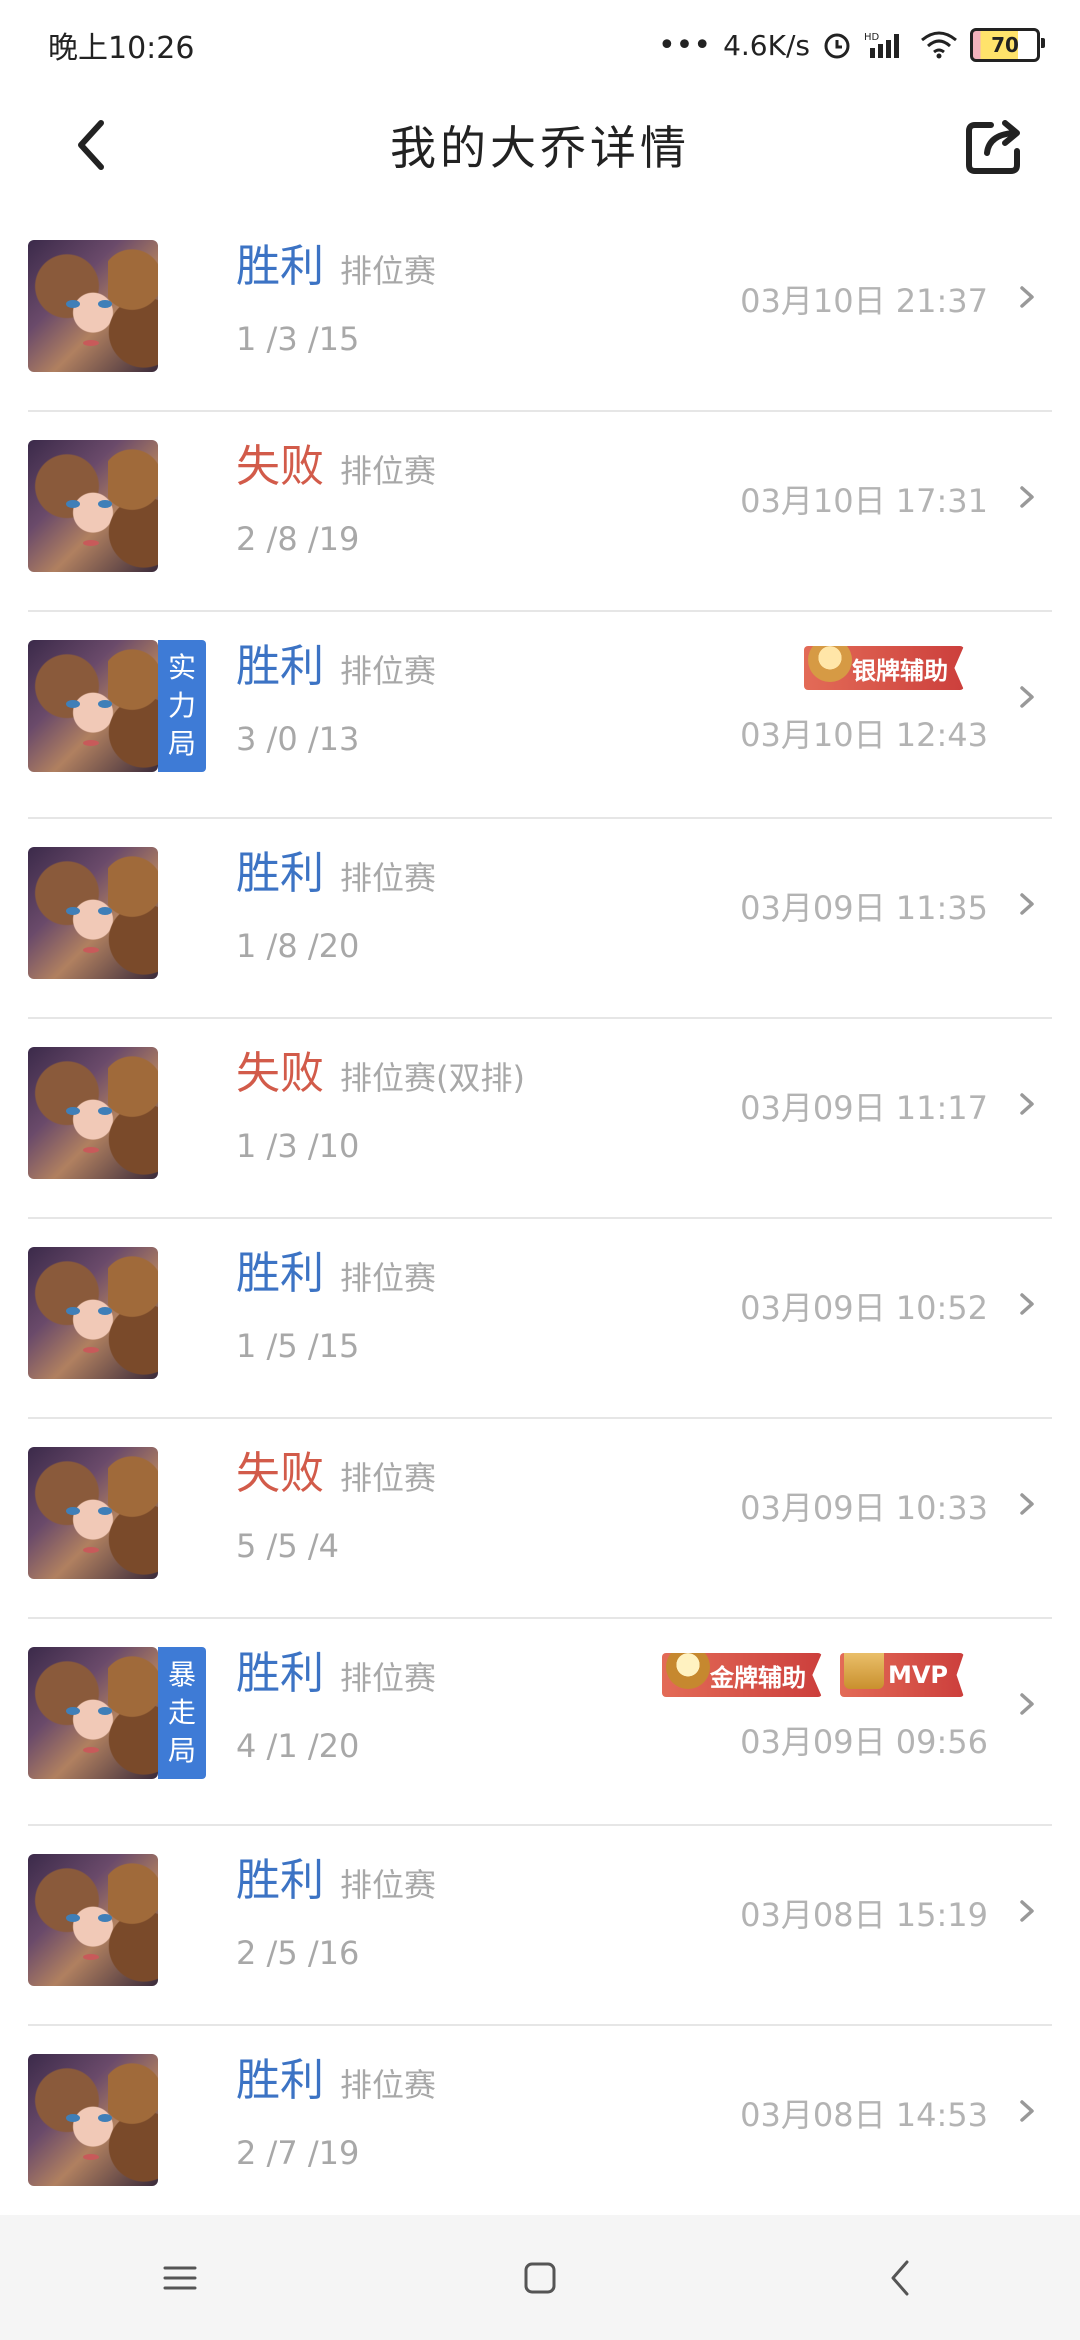  I want to click on gold-medal-badge: 金牌辅助, so click(741, 1675).